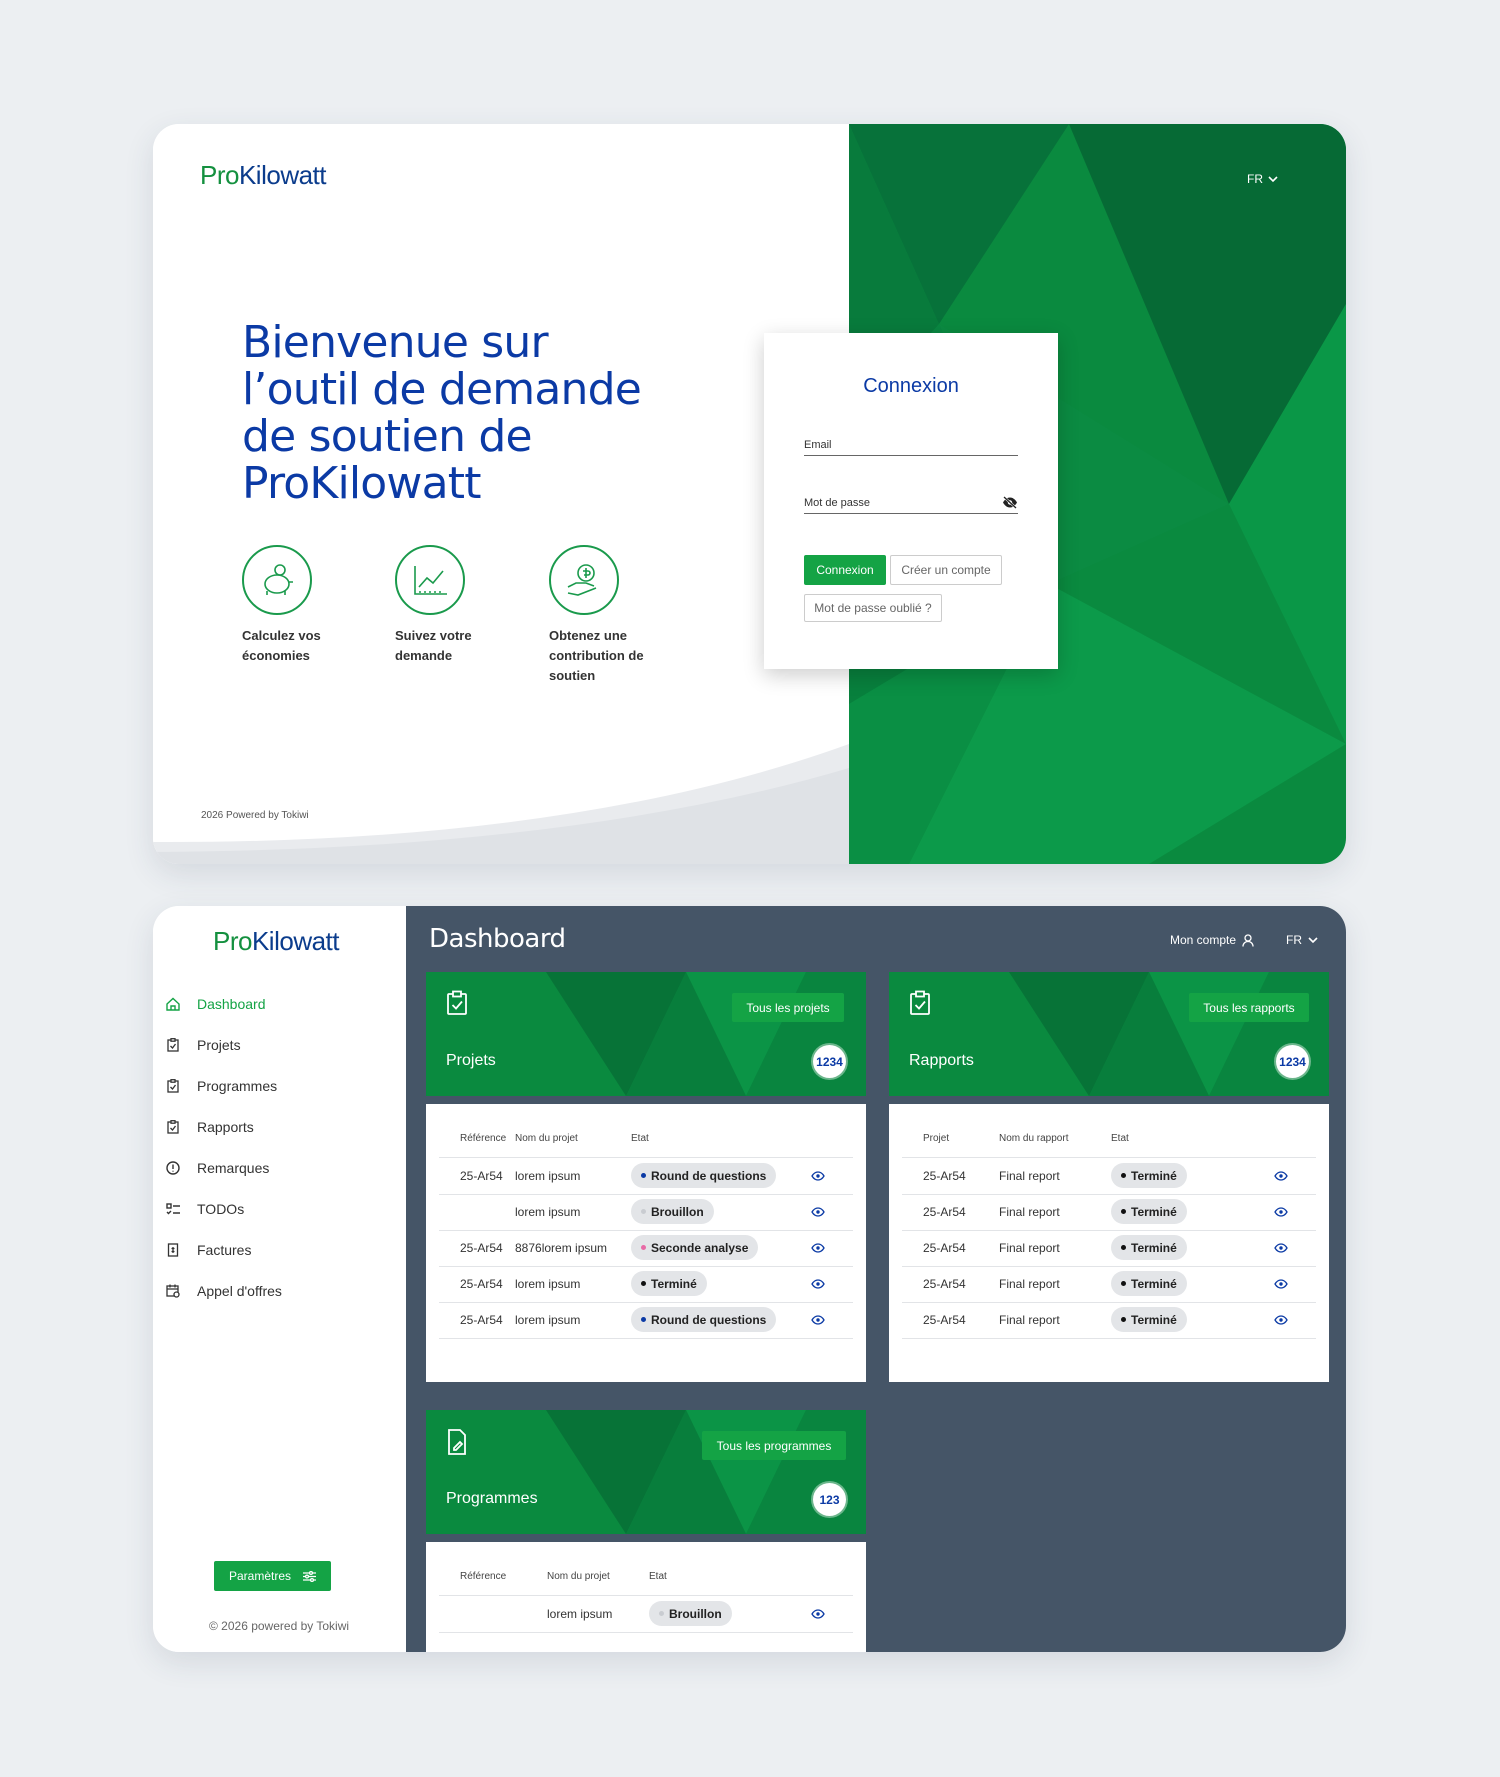 The height and width of the screenshot is (1777, 1500). I want to click on feature-tracking: Suivez votre demande, so click(450, 605).